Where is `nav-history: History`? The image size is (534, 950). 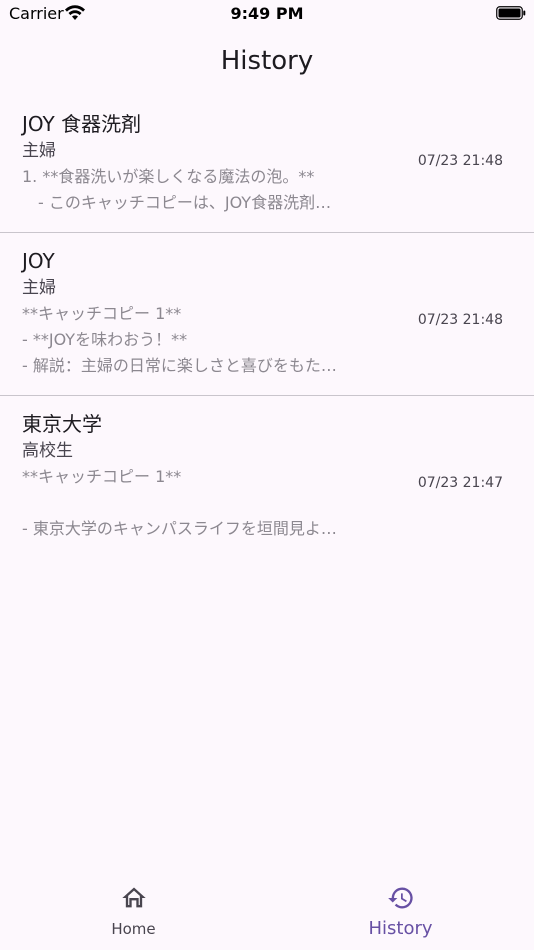 nav-history: History is located at coordinates (400, 910).